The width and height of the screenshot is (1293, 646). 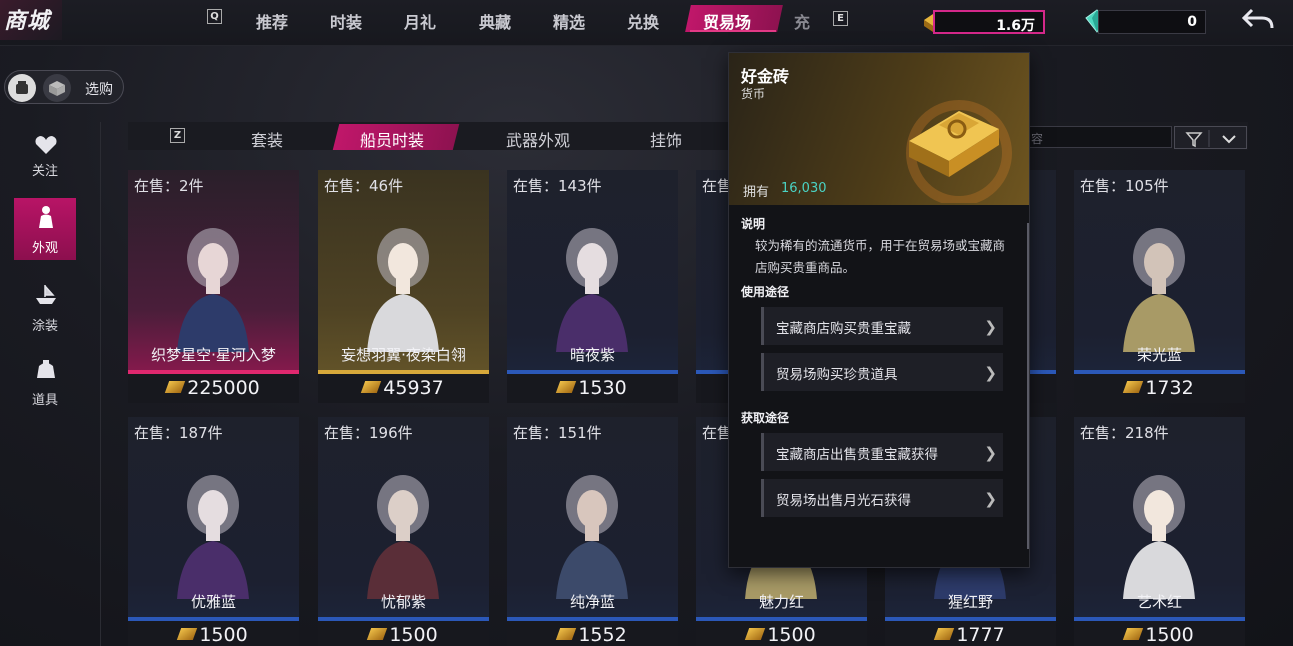 I want to click on route-label: 宝藏商店出售贵重宝藏获得, so click(x=857, y=455).